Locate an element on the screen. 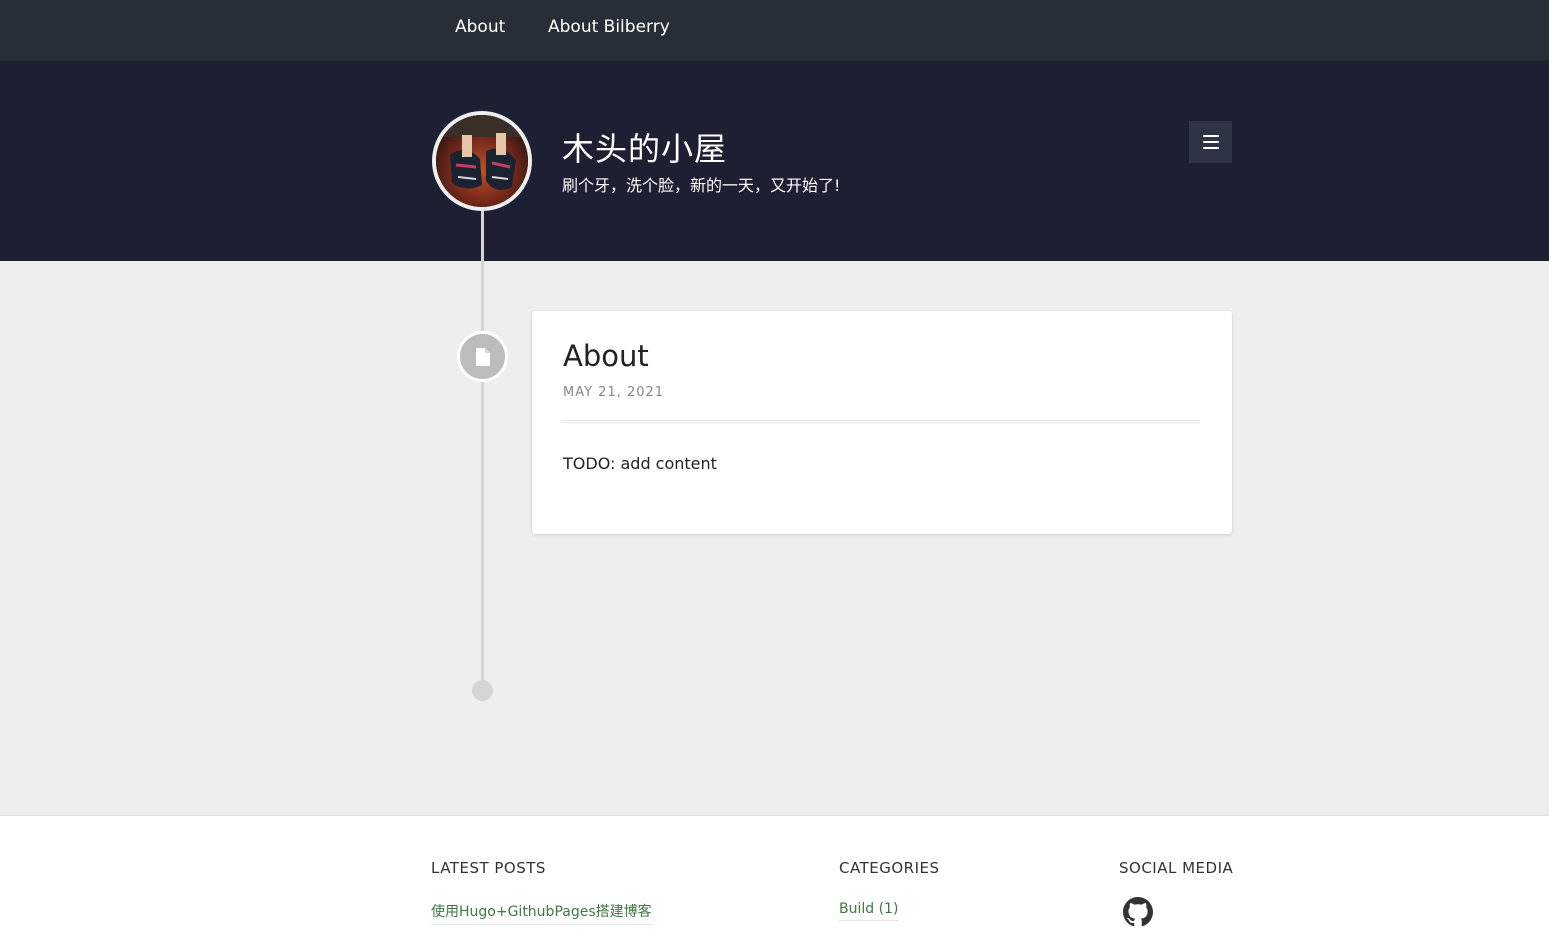 This screenshot has width=1549, height=934. post-title: About is located at coordinates (606, 356).